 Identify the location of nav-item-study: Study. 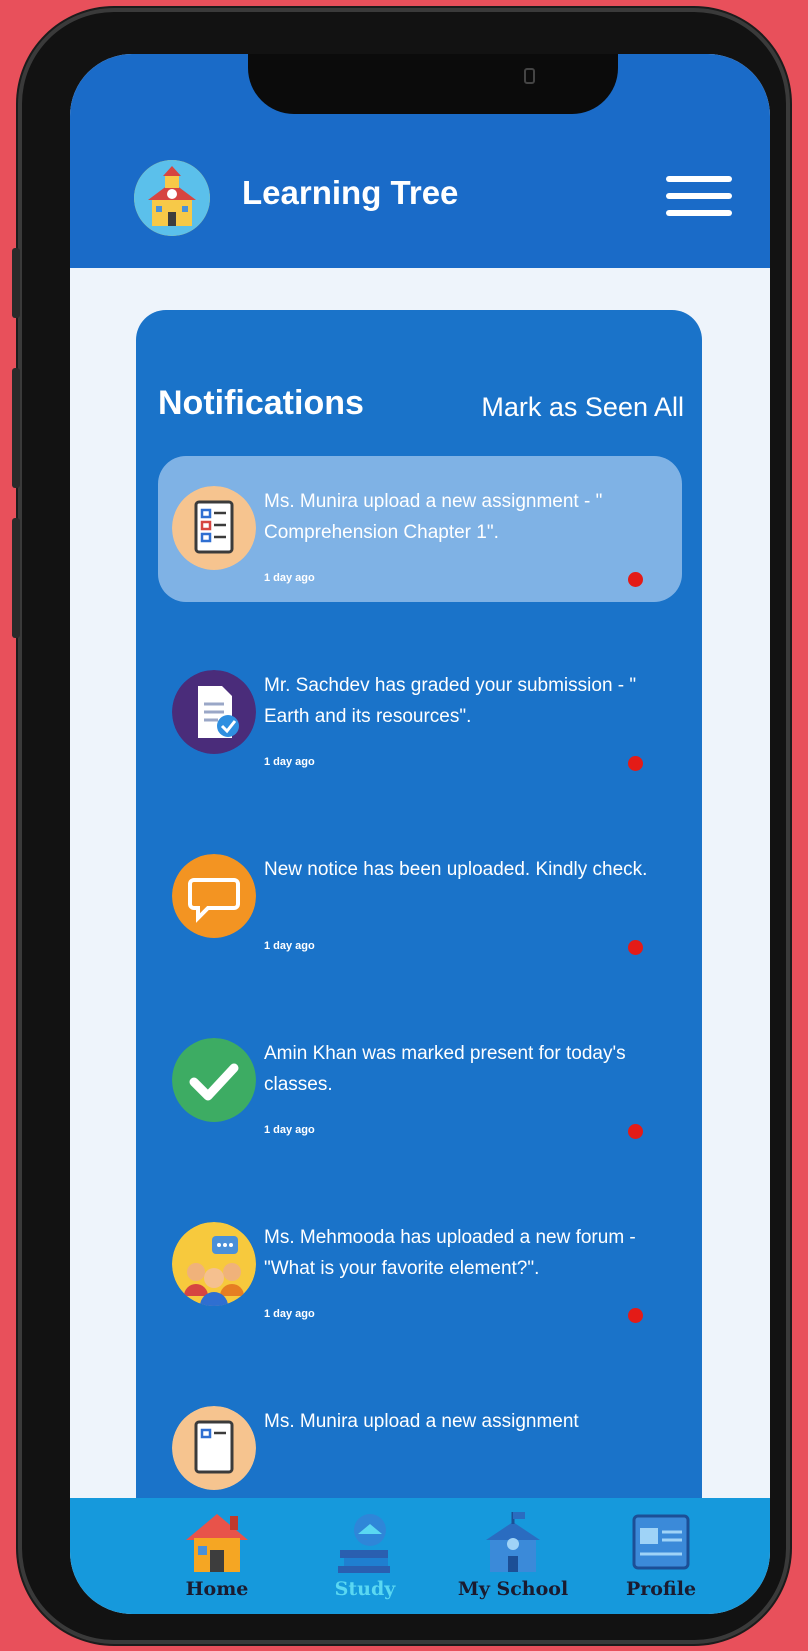
(365, 1556).